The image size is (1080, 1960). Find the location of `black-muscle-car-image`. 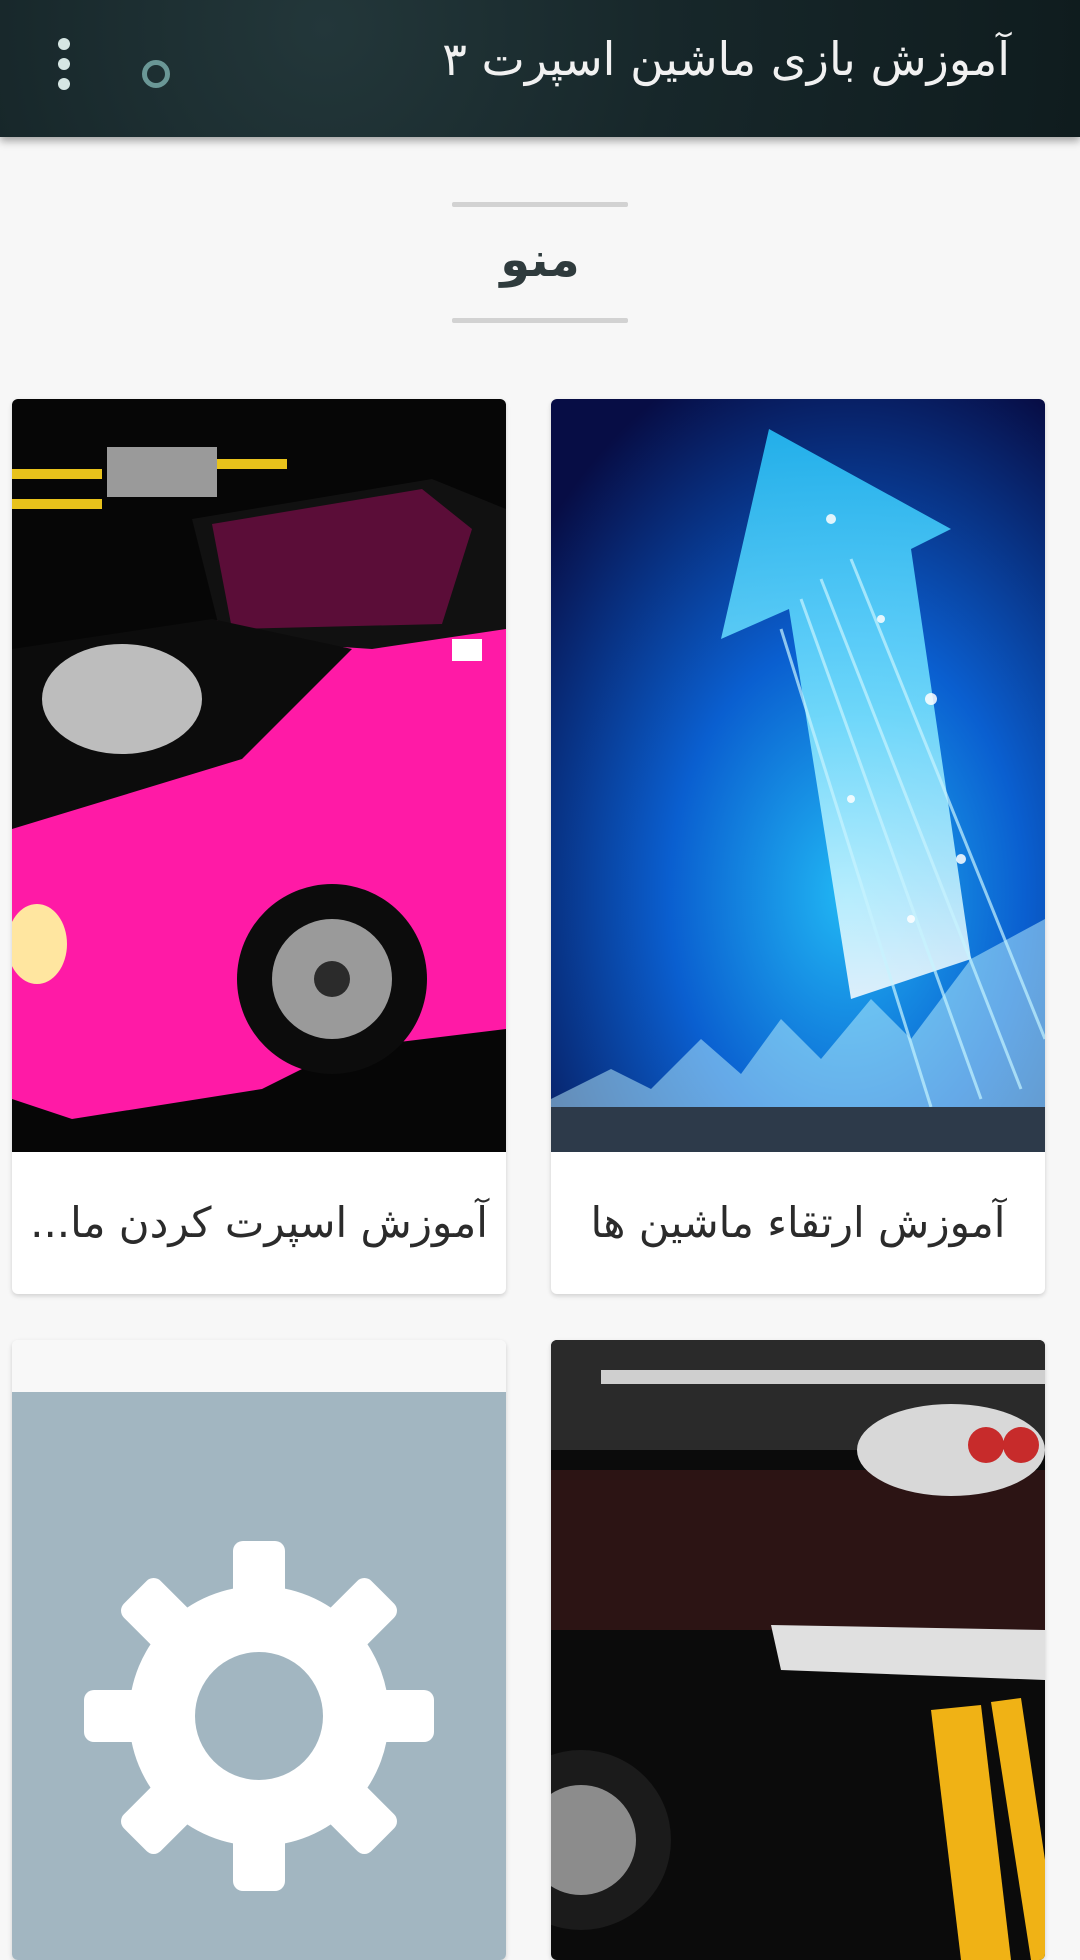

black-muscle-car-image is located at coordinates (798, 1650).